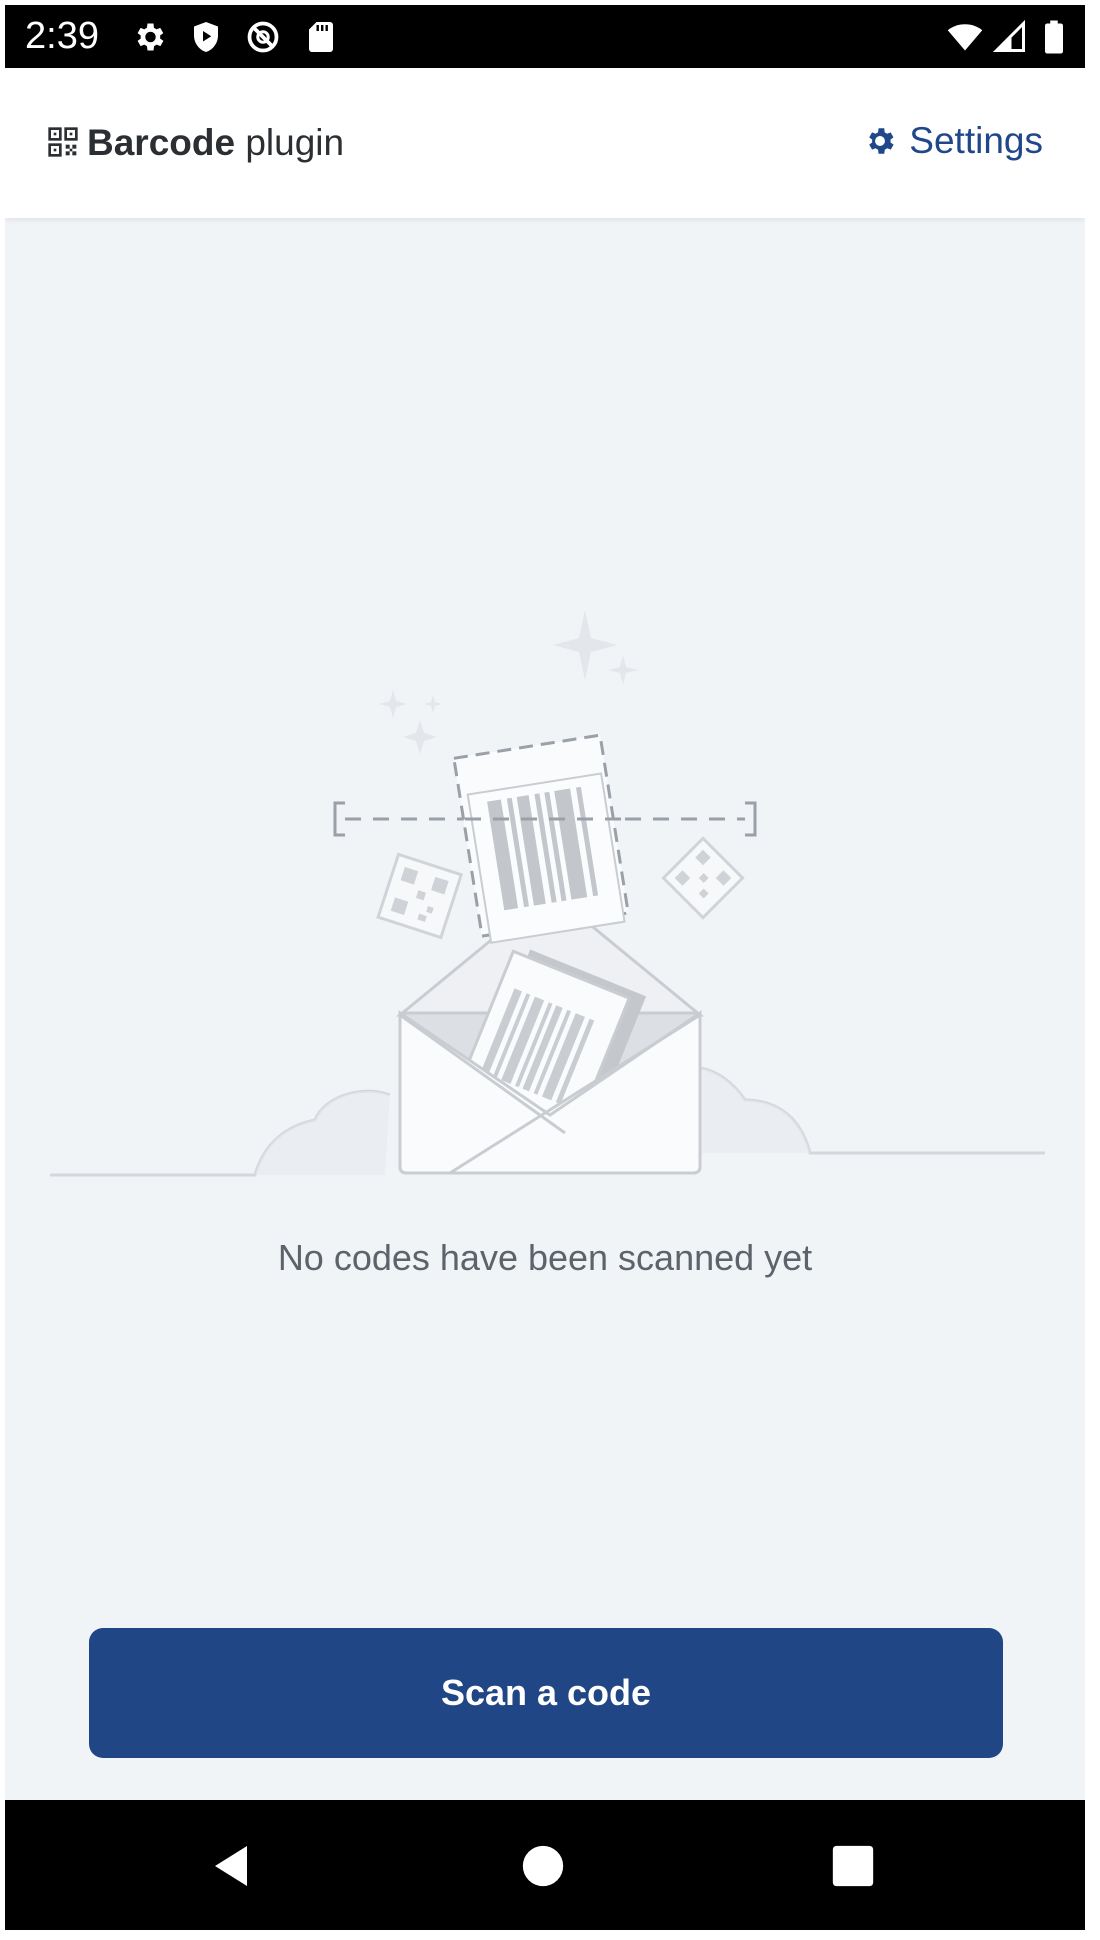 This screenshot has width=1100, height=1940. I want to click on signal-icon, so click(1008, 35).